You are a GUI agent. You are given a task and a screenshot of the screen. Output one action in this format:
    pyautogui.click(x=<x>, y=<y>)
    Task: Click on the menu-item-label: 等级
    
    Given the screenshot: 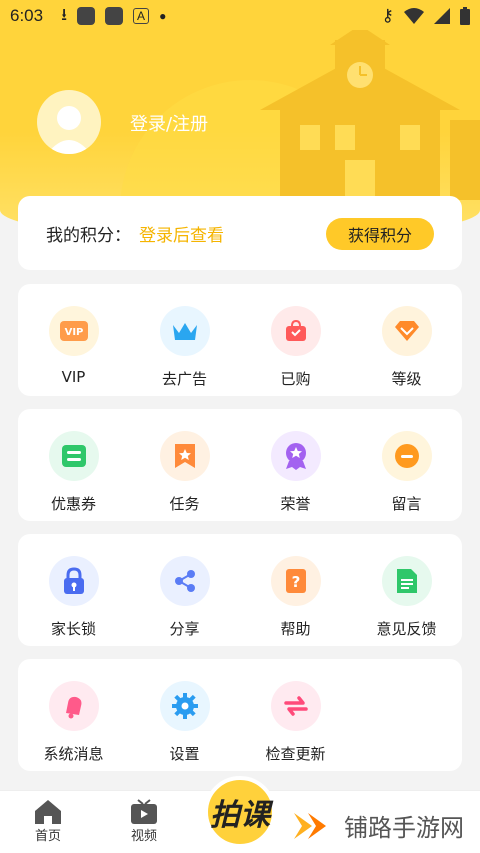 What is the action you would take?
    pyautogui.click(x=406, y=379)
    